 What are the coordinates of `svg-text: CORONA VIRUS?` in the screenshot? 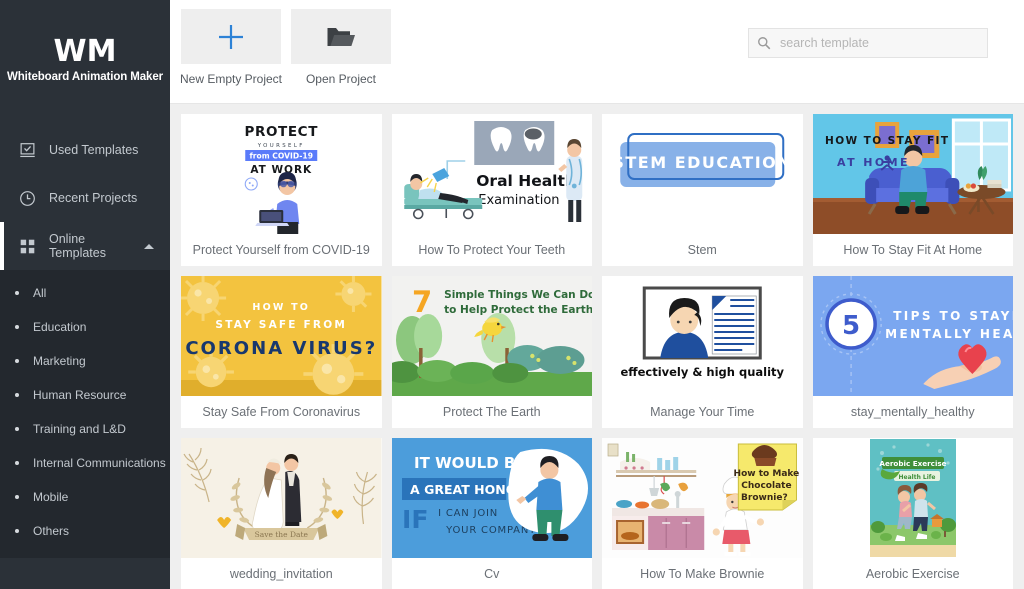 It's located at (281, 348).